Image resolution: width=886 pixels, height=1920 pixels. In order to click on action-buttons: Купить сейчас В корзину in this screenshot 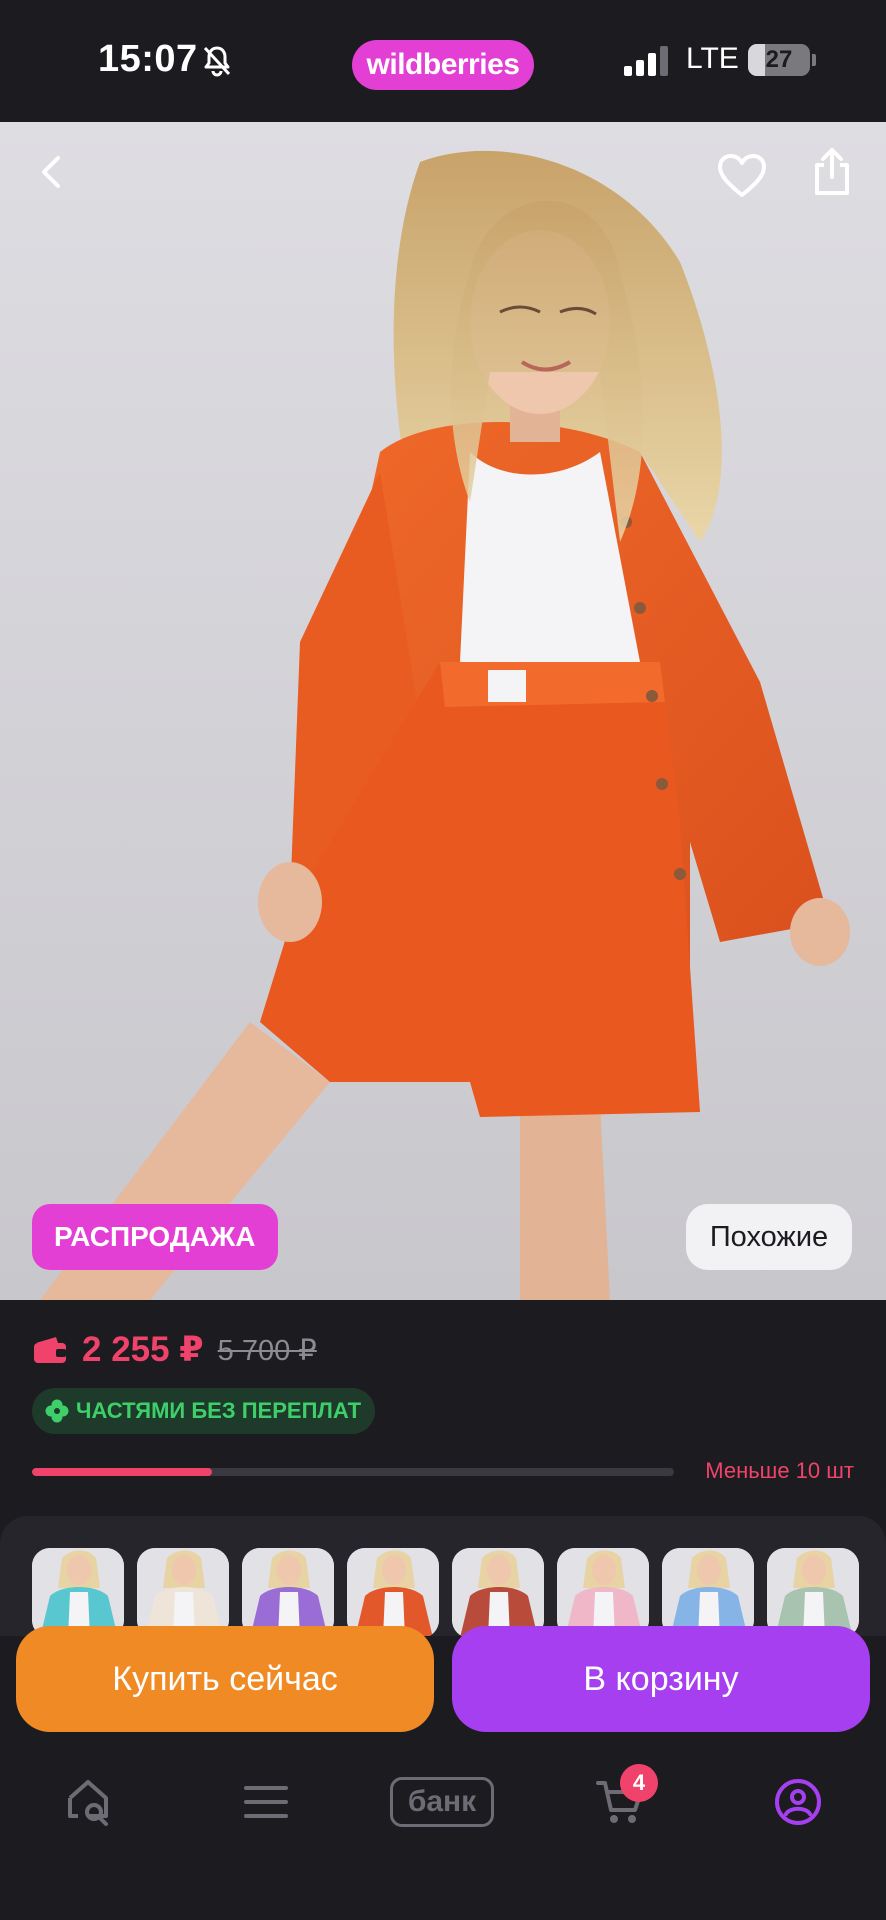, I will do `click(443, 1680)`.